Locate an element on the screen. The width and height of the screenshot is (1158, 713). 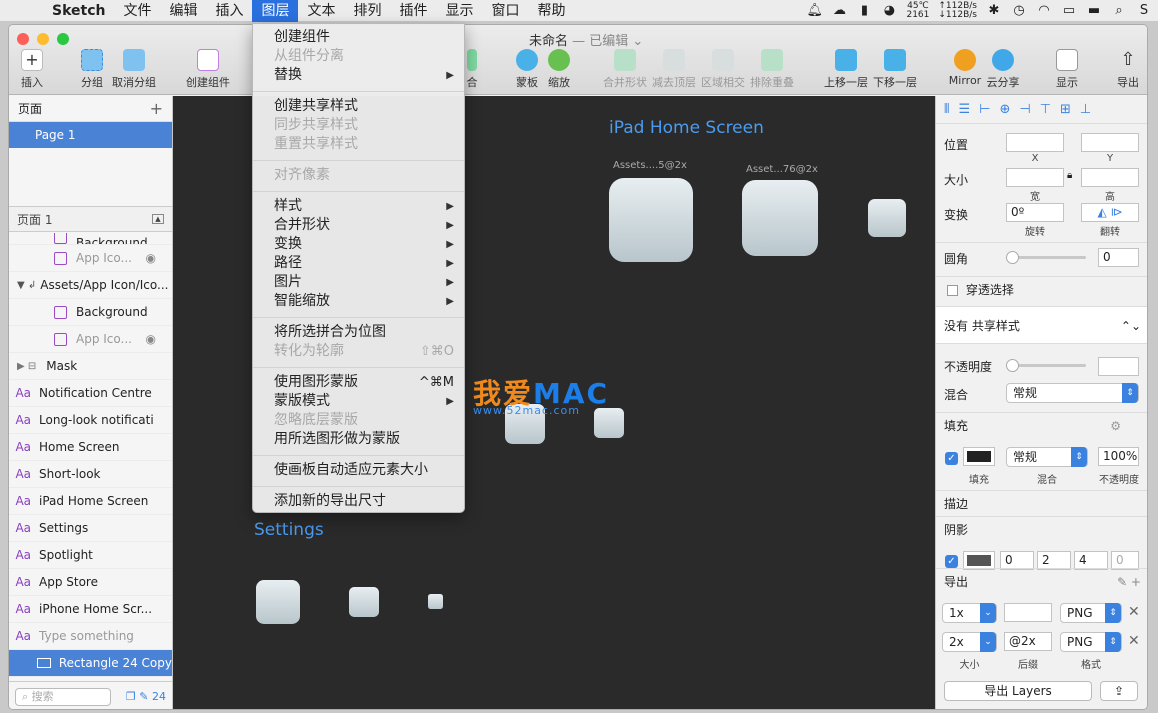
layer-row: Rectangle 24 Copy is located at coordinates (90, 663).